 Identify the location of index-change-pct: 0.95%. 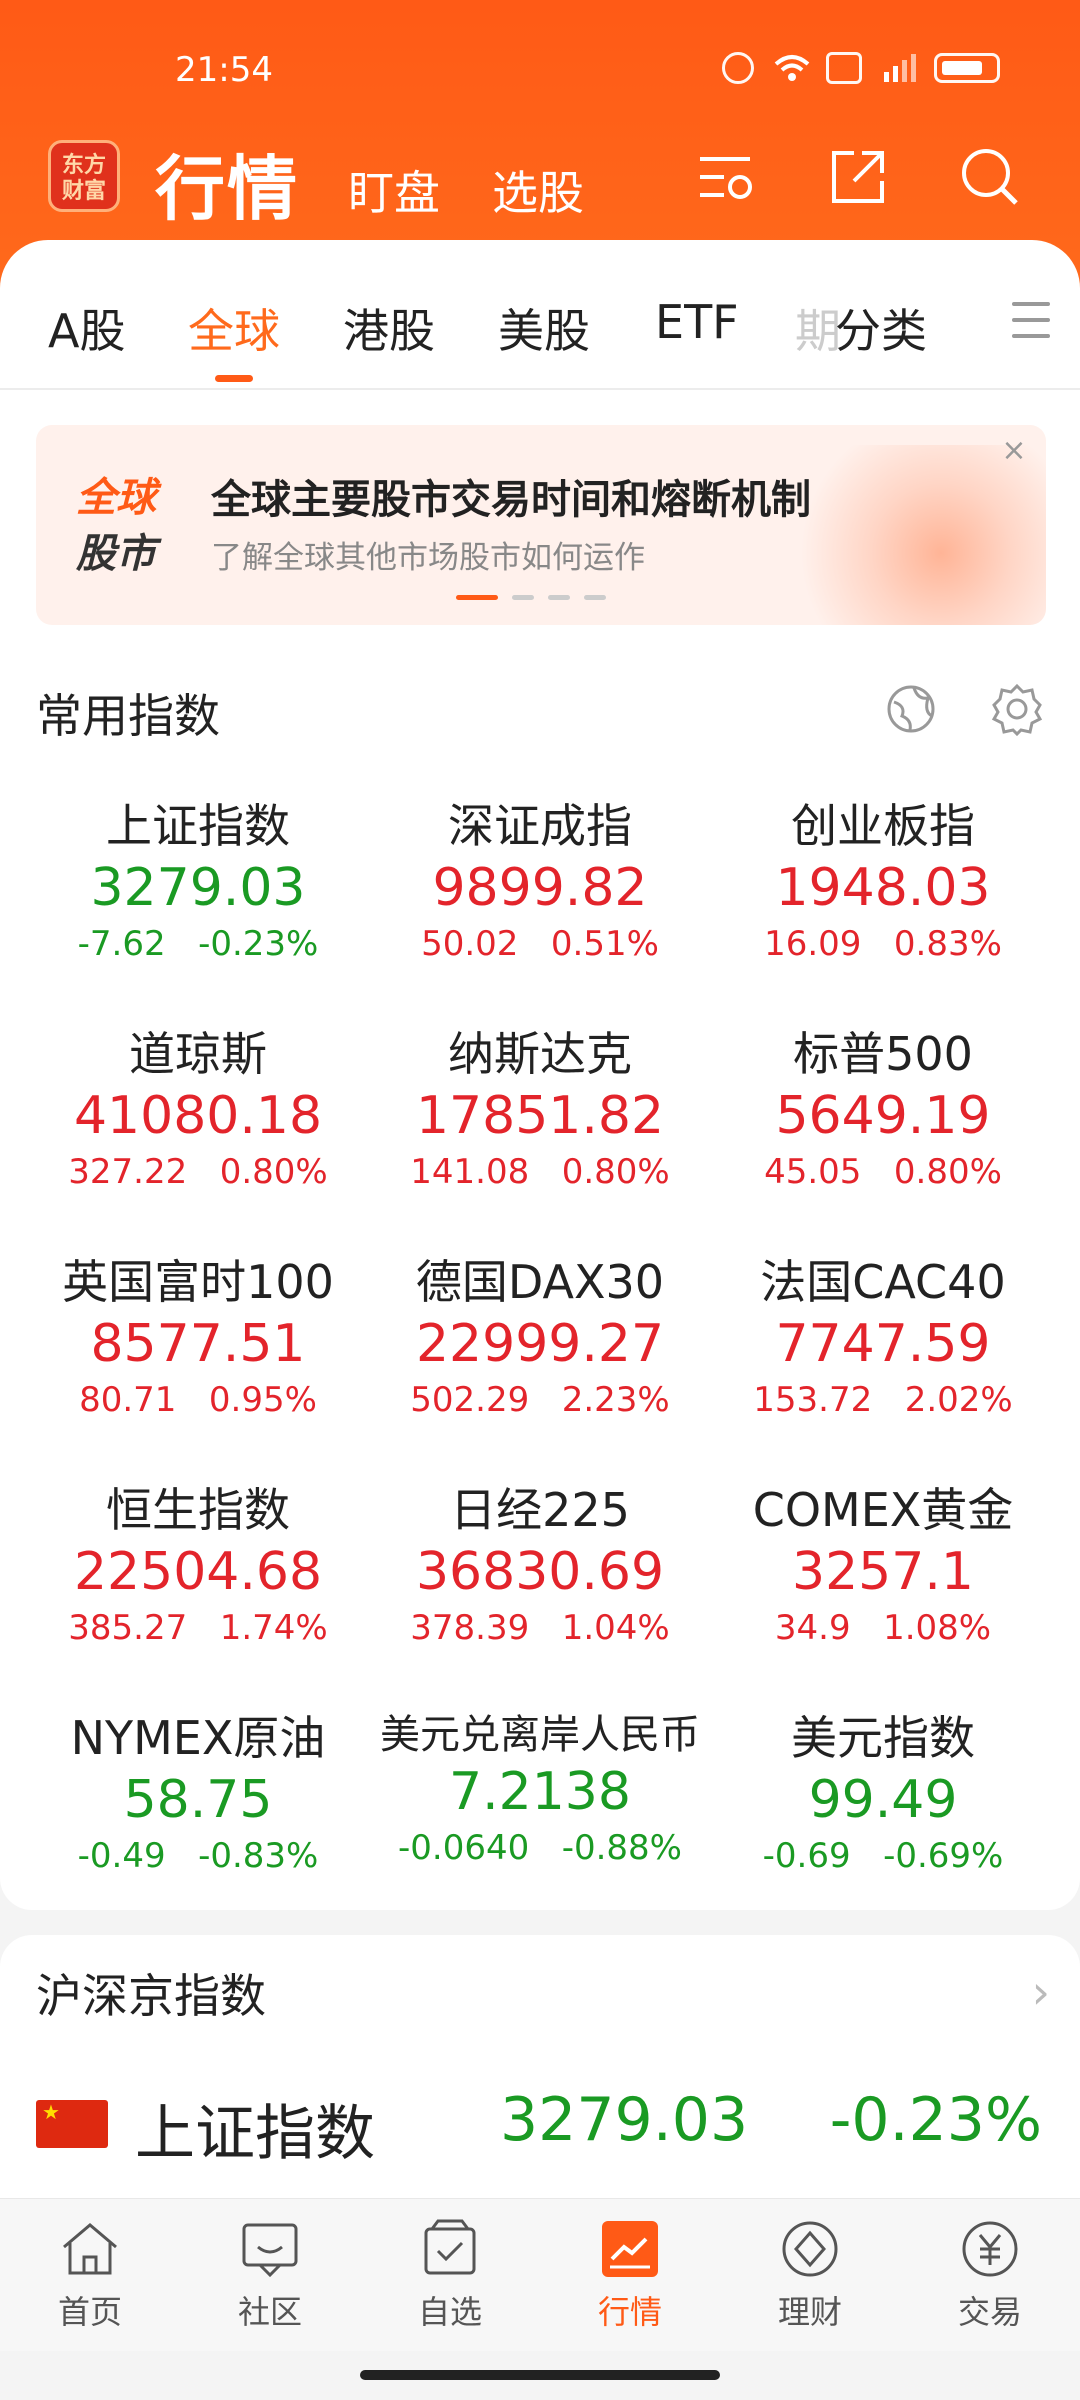
(262, 1400).